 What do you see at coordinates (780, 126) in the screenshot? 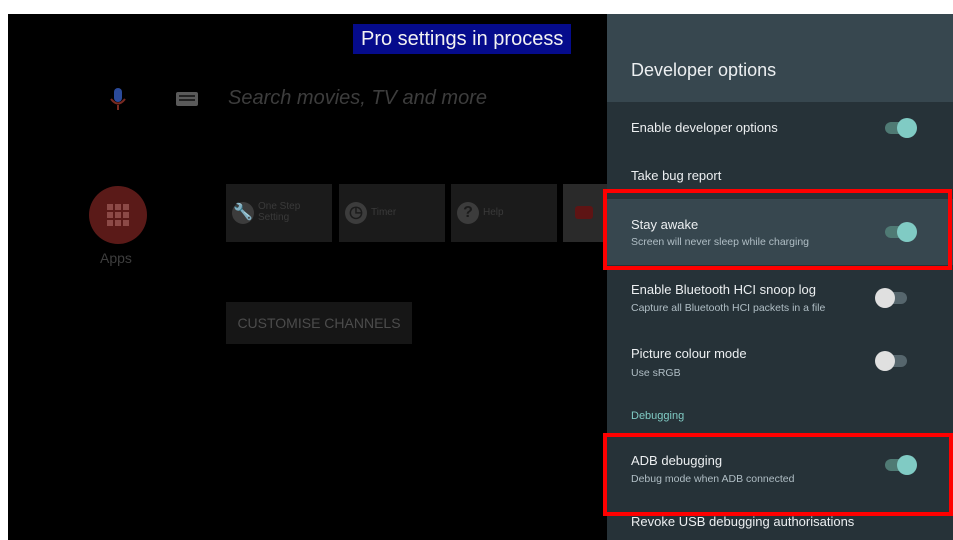
I see `setting-enable-developer-options: Enable developer options` at bounding box center [780, 126].